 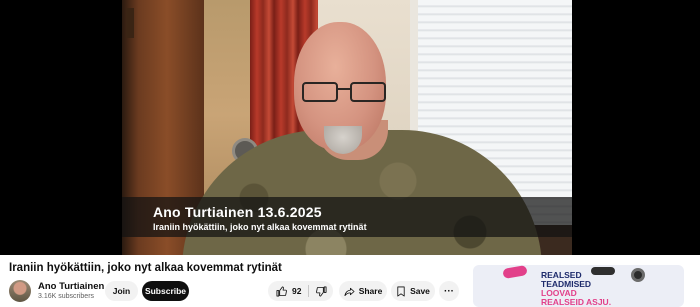 I want to click on channel-name: Ano Turtiainen, so click(x=71, y=286).